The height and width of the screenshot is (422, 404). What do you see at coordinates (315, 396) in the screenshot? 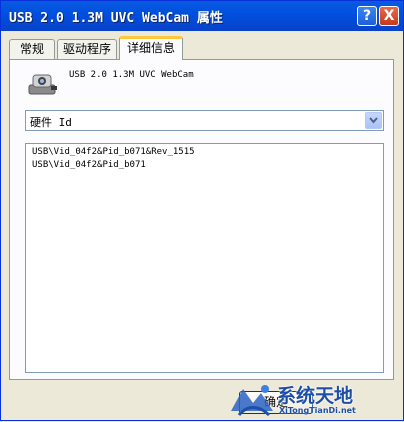
I see `watermark-title: 系统天地` at bounding box center [315, 396].